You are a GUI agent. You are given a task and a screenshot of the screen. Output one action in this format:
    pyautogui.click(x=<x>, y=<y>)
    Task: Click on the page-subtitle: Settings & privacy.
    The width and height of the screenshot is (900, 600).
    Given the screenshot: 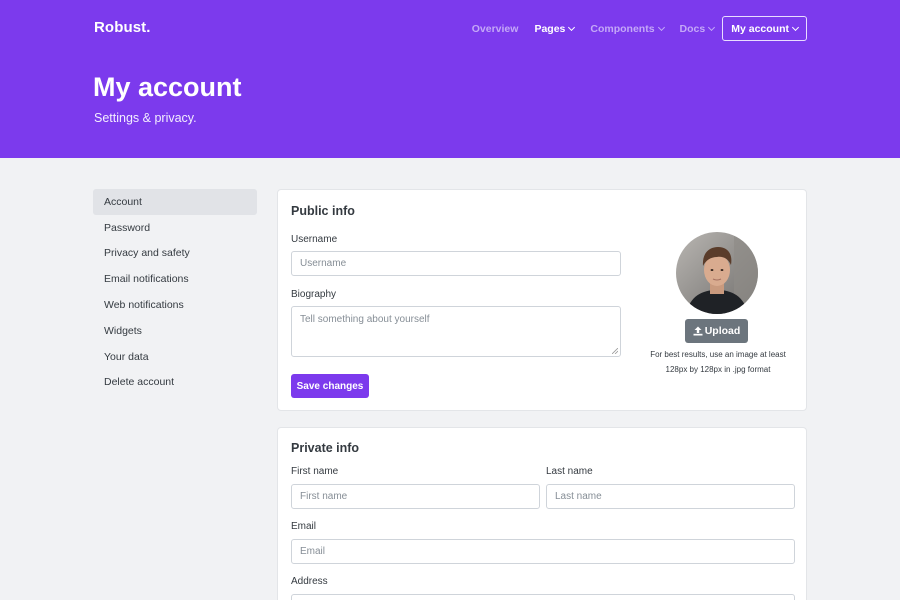 What is the action you would take?
    pyautogui.click(x=145, y=118)
    